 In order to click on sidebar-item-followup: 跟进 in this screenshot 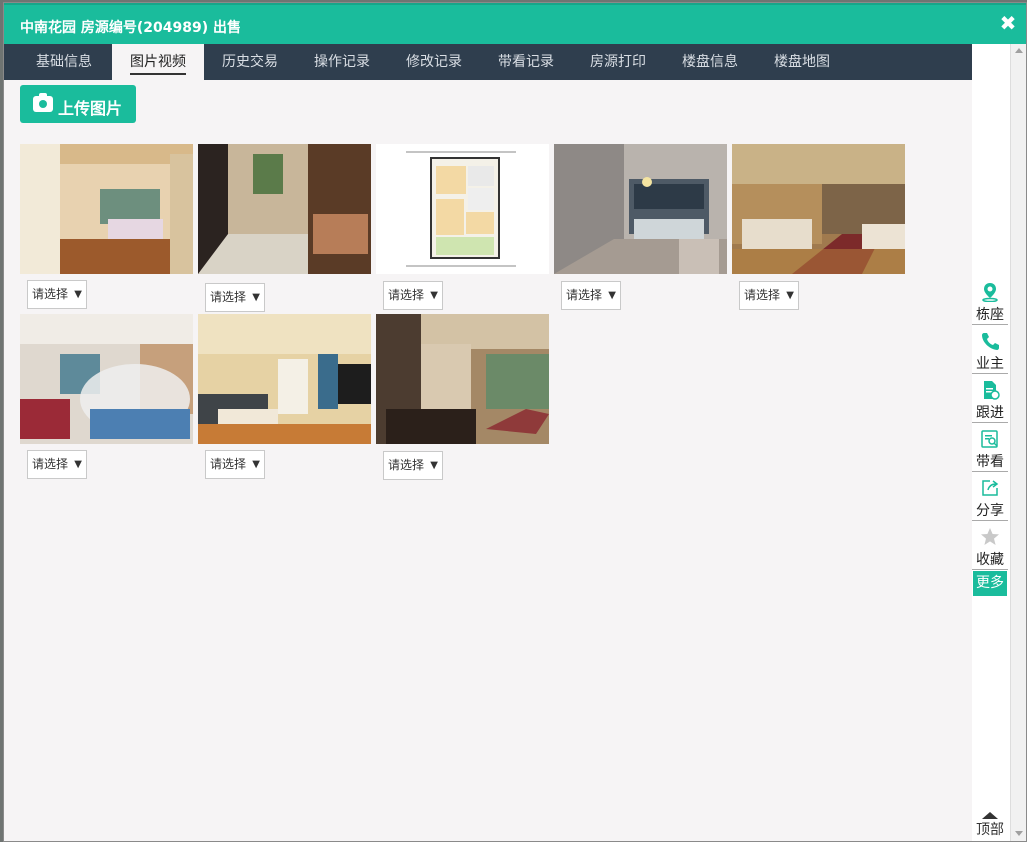, I will do `click(990, 399)`.